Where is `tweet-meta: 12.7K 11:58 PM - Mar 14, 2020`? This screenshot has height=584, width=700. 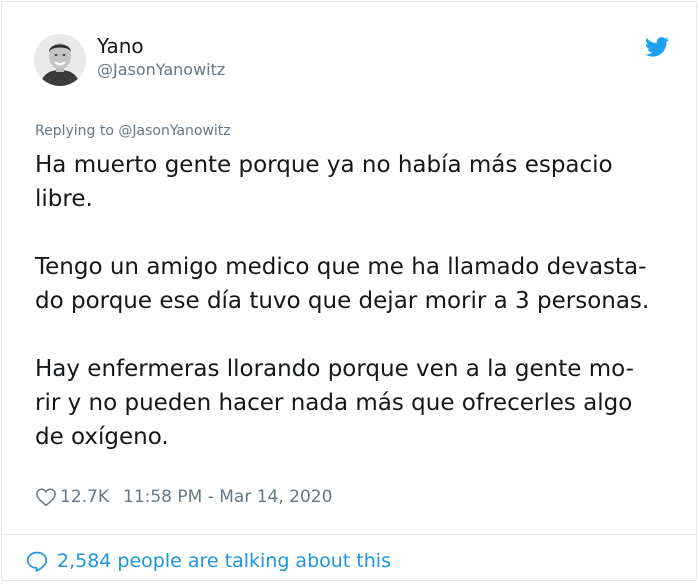 tweet-meta: 12.7K 11:58 PM - Mar 14, 2020 is located at coordinates (183, 497).